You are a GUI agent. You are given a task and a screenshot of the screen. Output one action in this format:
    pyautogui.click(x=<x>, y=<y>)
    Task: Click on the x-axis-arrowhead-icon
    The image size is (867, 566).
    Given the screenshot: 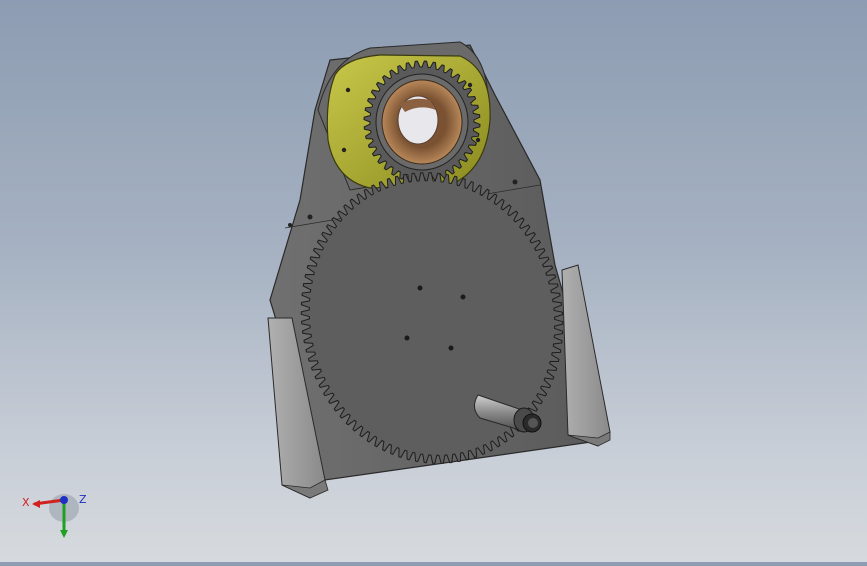 What is the action you would take?
    pyautogui.click(x=36, y=504)
    